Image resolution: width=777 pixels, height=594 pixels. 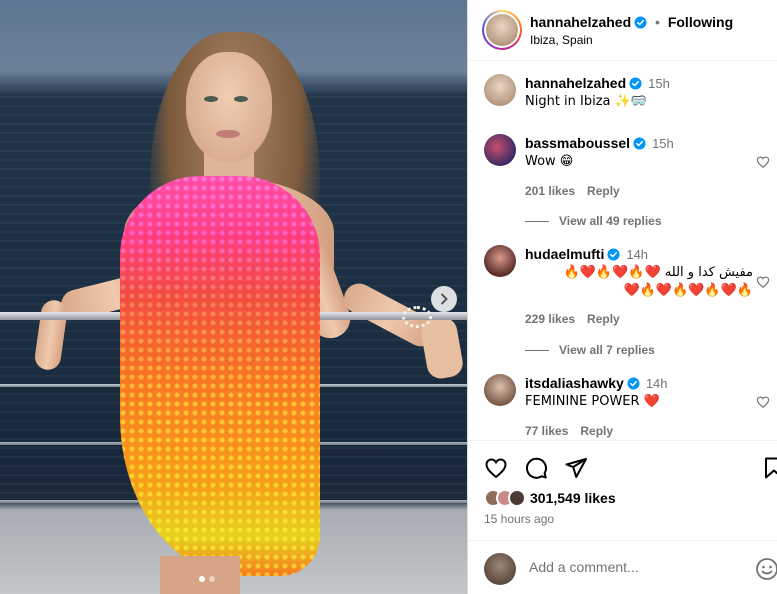 I want to click on likes-row: 301,549 likes, so click(x=550, y=498).